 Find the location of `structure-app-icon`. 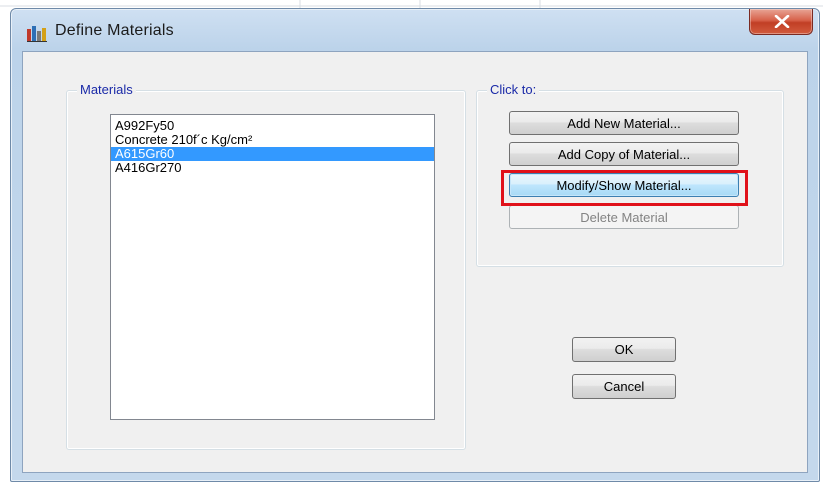

structure-app-icon is located at coordinates (37, 34).